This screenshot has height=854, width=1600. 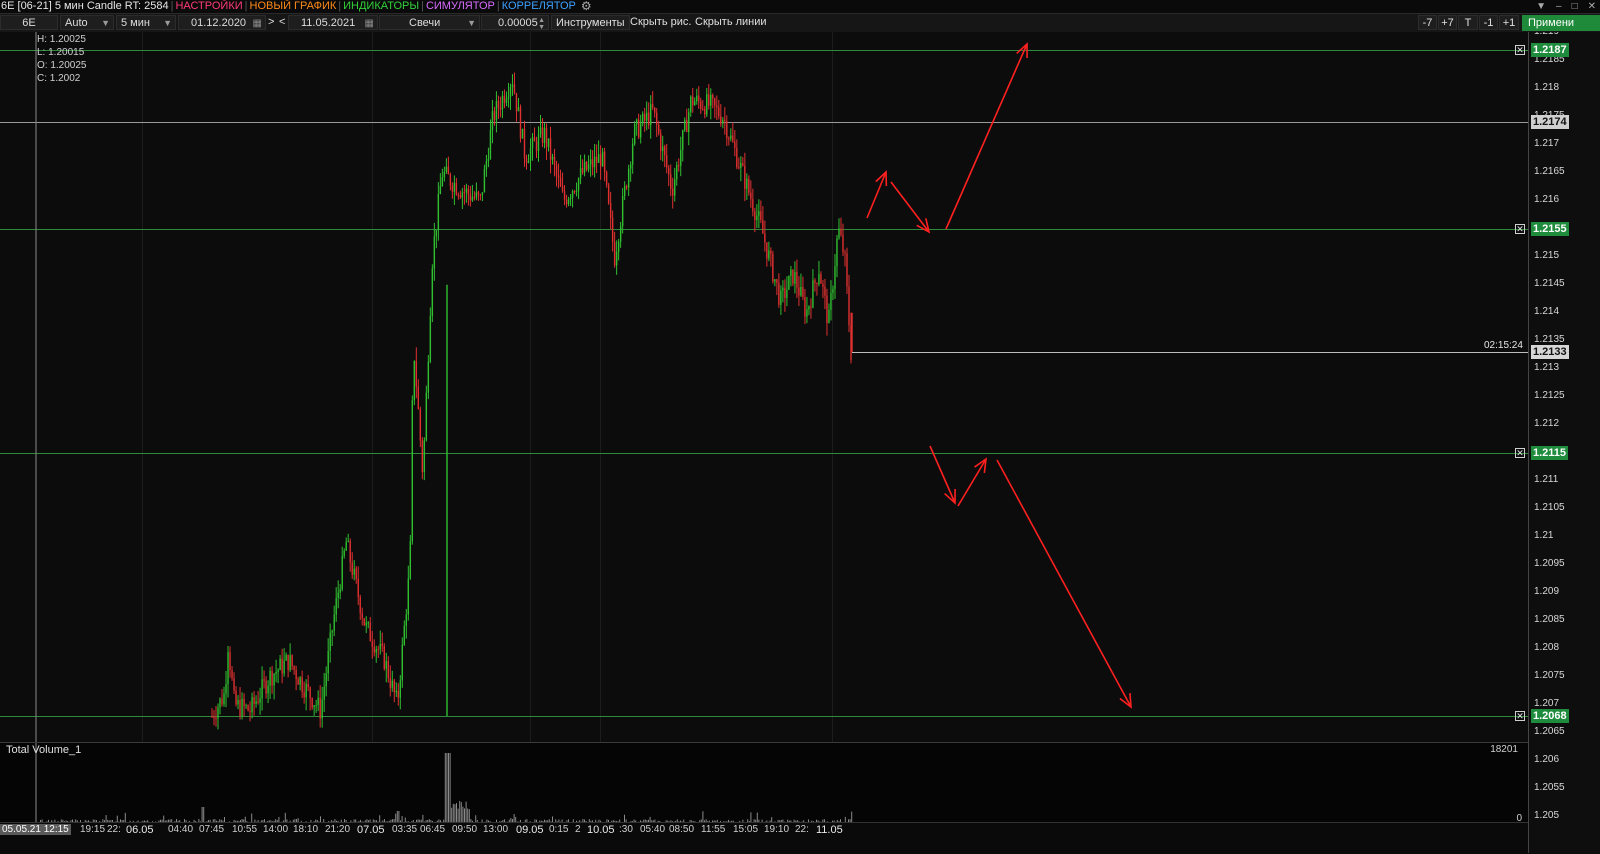 I want to click on stepper-arrows-icon: ▲▼, so click(x=541, y=23).